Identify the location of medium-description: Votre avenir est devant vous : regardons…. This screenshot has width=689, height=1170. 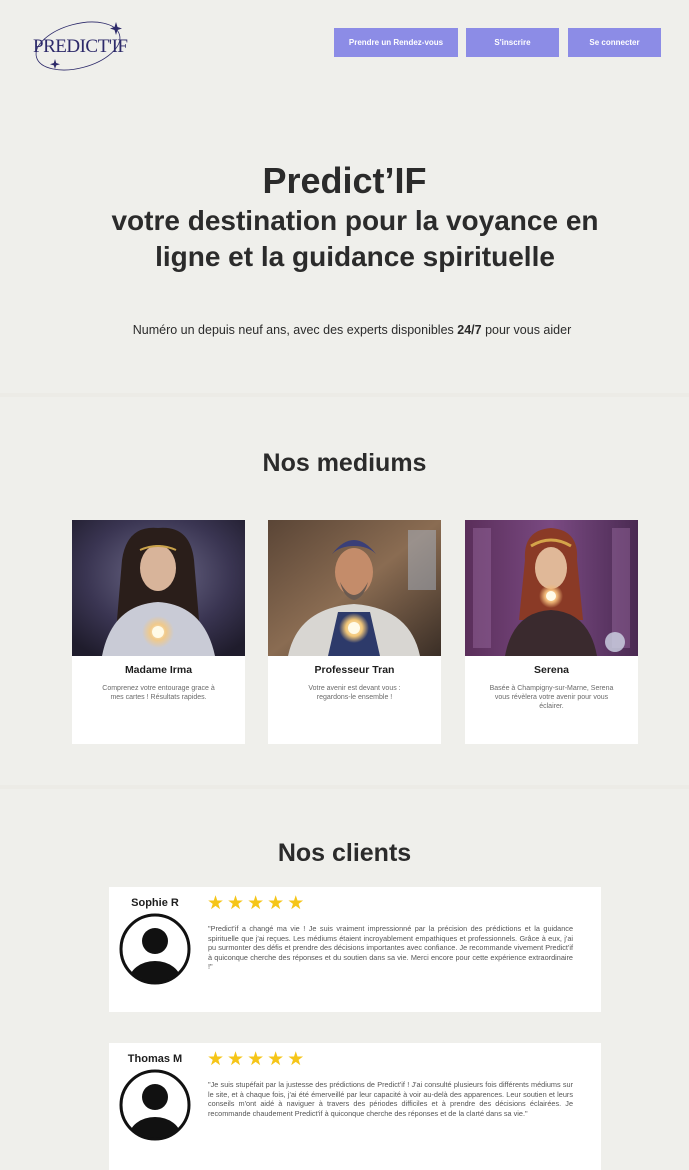
(354, 693).